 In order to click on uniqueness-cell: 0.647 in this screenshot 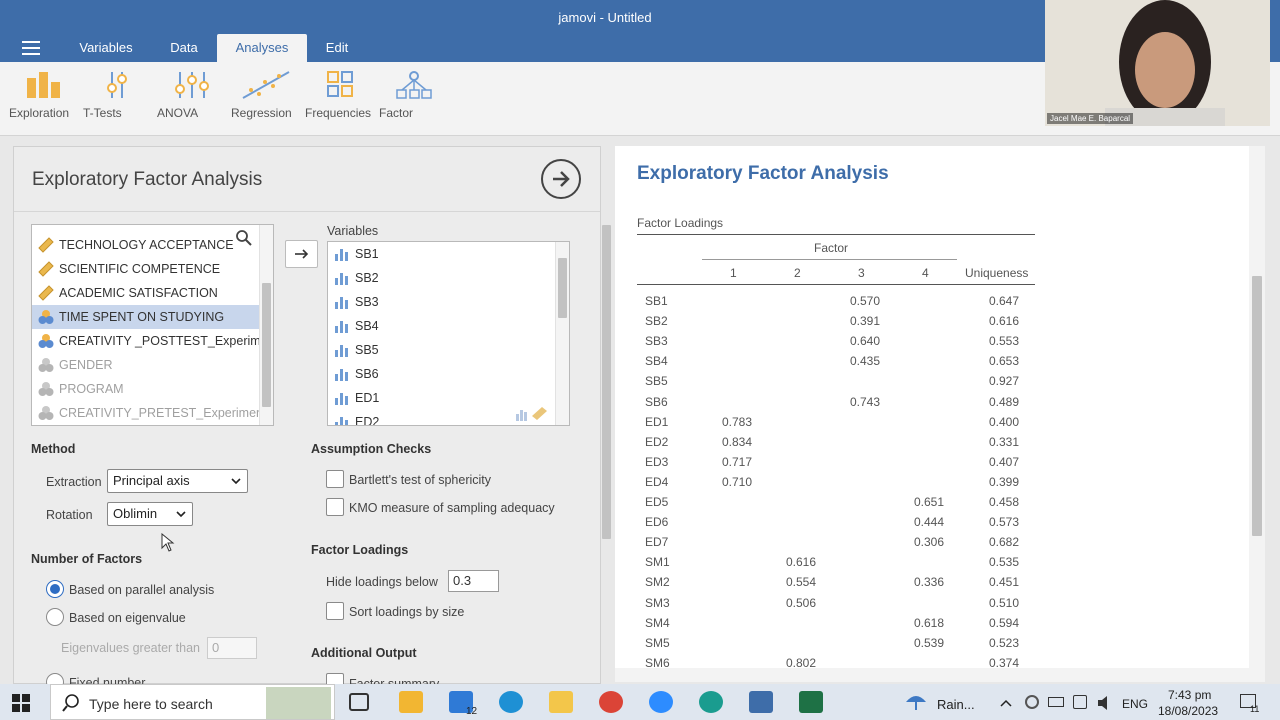, I will do `click(1004, 301)`.